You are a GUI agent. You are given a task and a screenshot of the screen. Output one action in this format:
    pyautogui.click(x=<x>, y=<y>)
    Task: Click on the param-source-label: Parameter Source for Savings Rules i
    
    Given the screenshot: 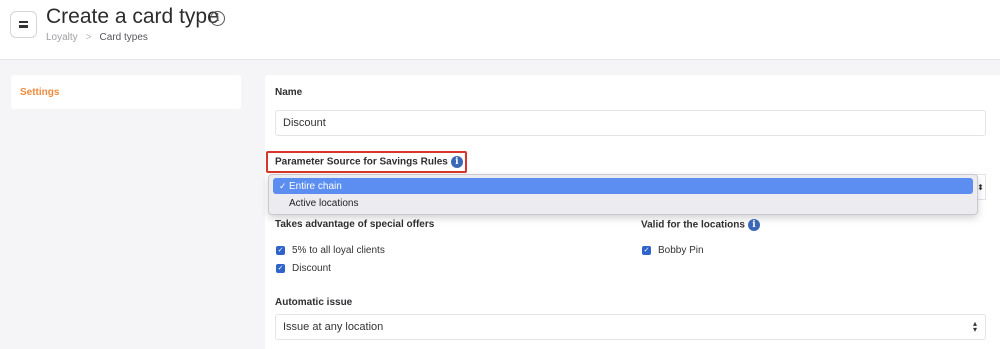 What is the action you would take?
    pyautogui.click(x=369, y=162)
    